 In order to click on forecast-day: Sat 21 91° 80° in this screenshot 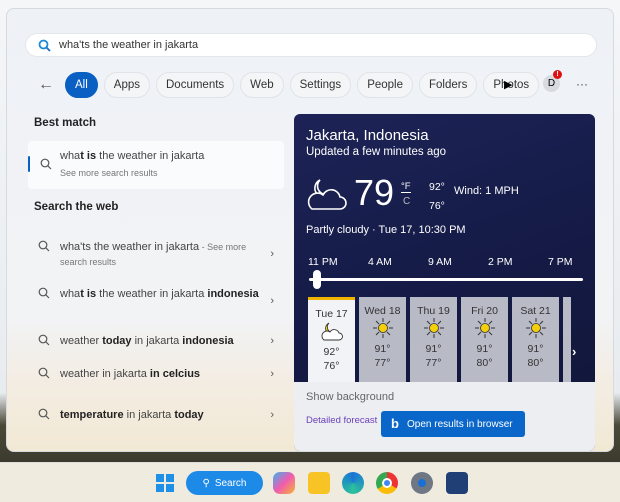, I will do `click(535, 339)`.